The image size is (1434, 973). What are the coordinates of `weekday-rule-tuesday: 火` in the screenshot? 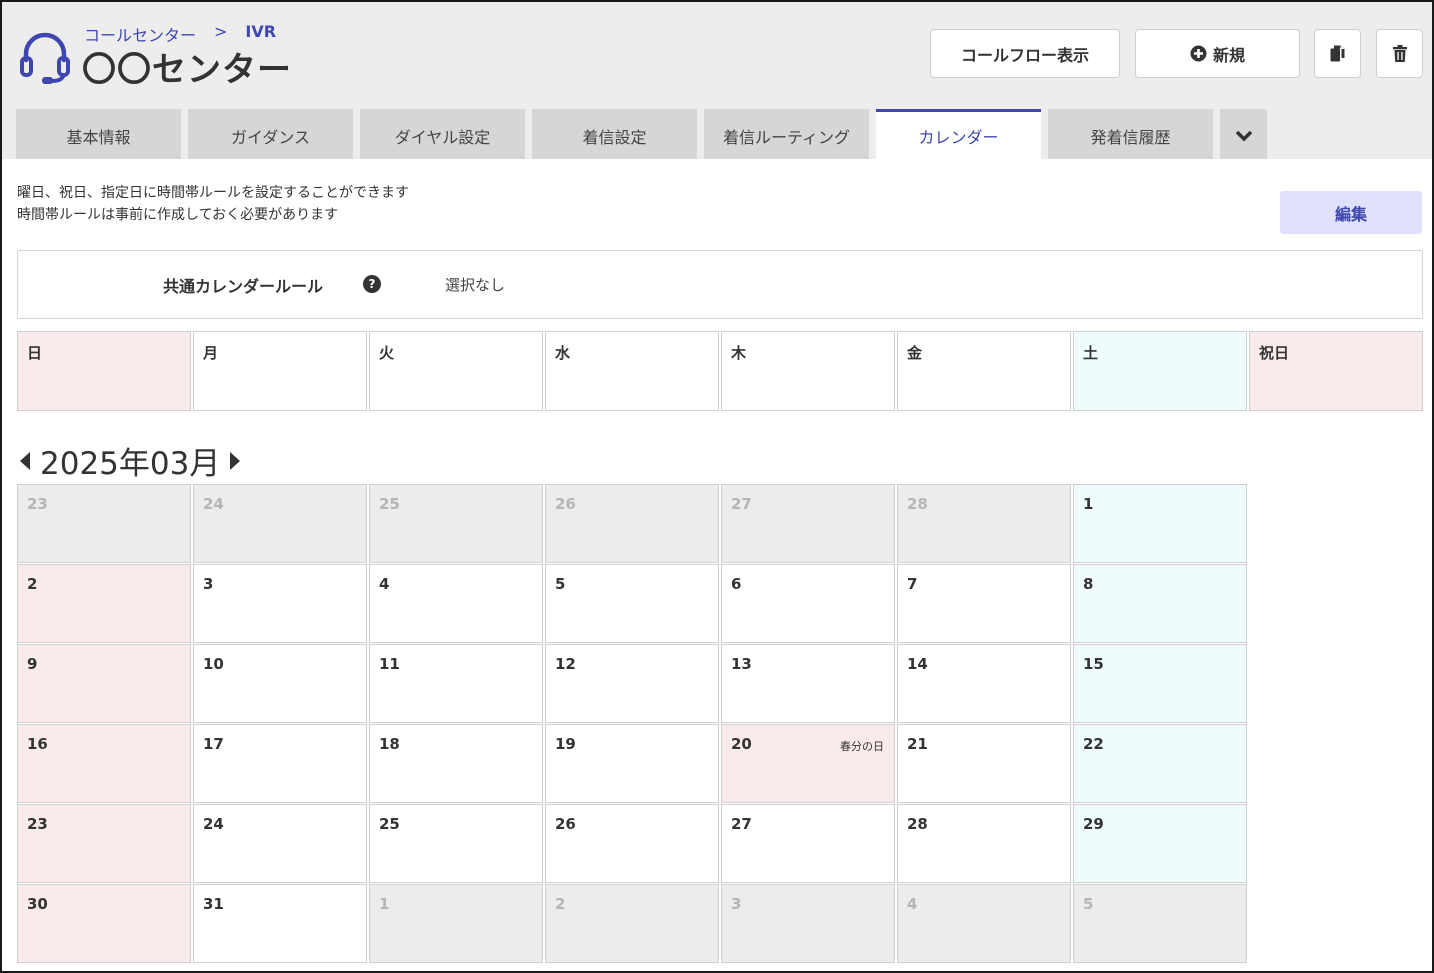 It's located at (456, 371).